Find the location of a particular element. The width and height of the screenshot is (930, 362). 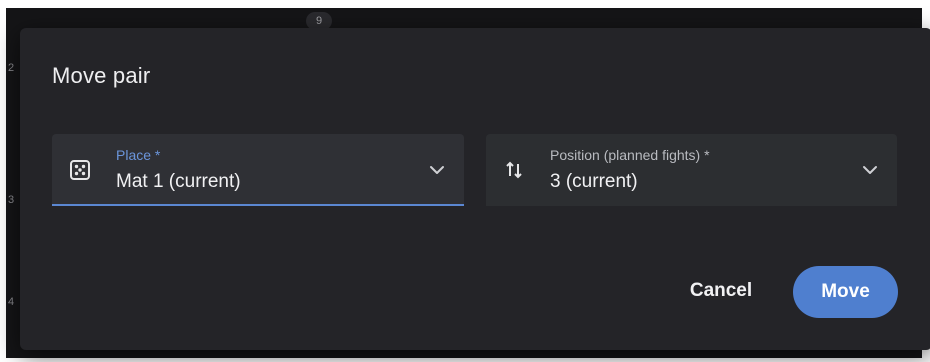

cancel-button: Cancel is located at coordinates (721, 291).